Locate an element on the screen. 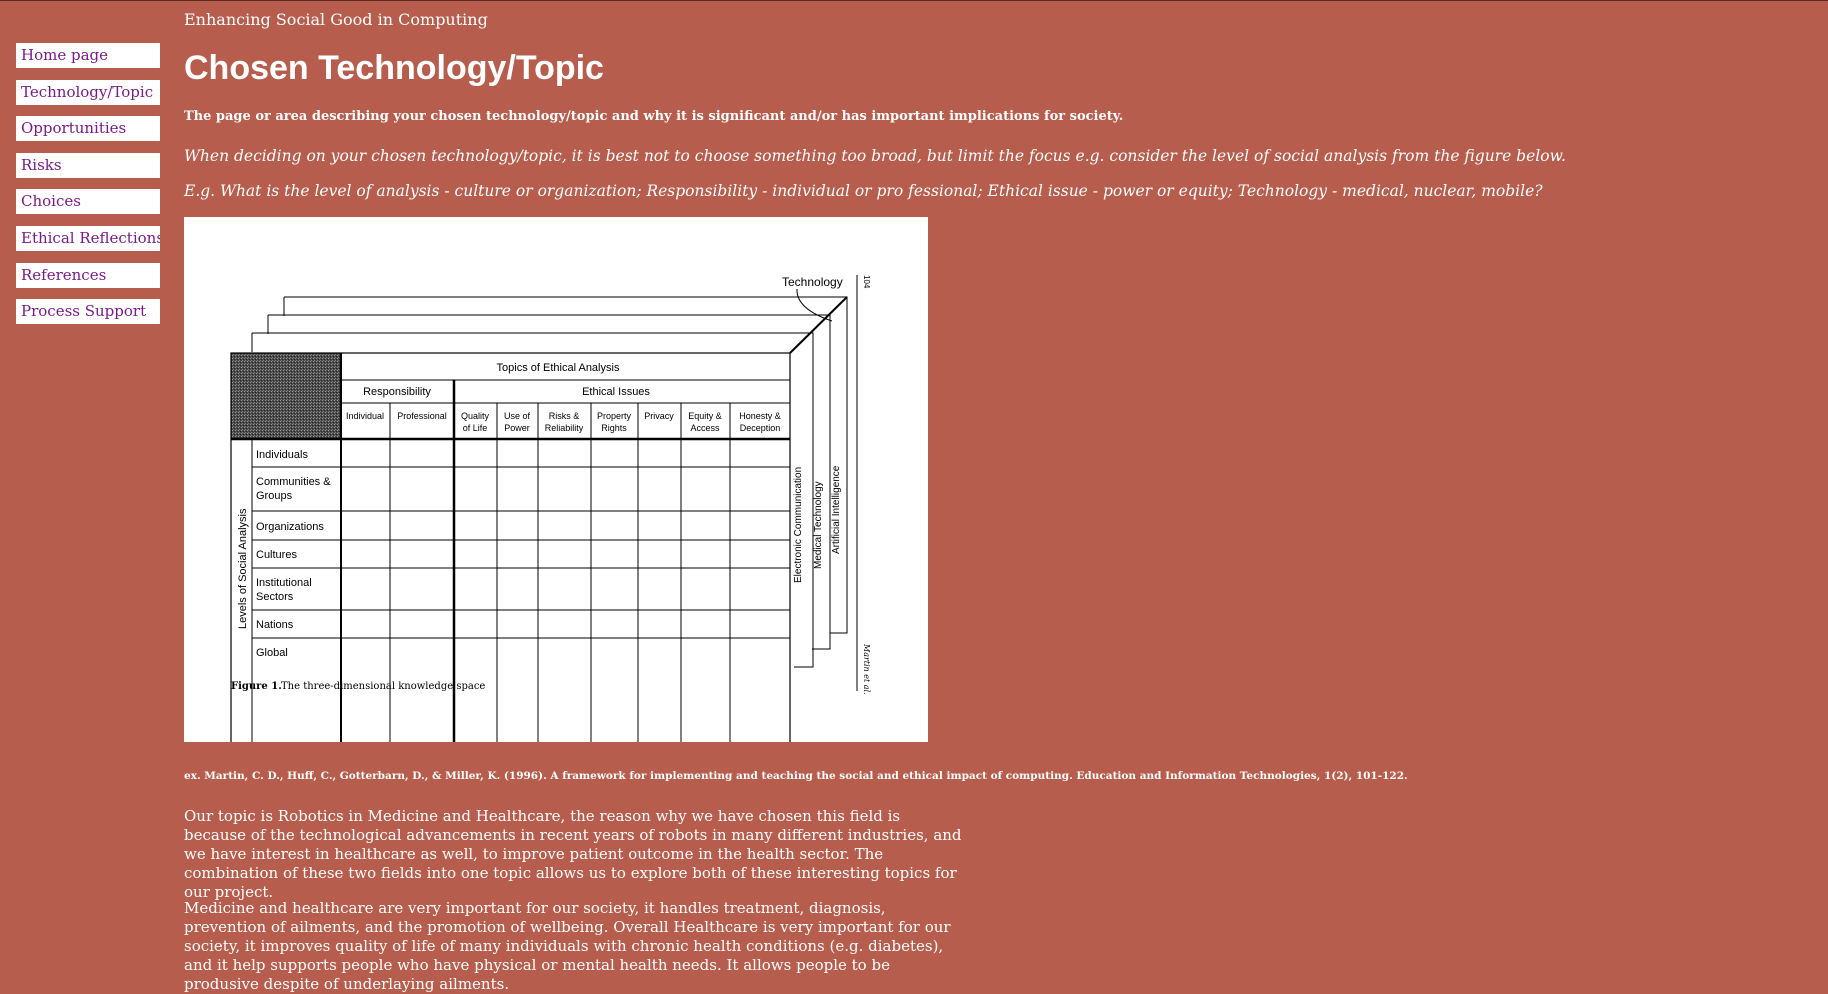 This screenshot has height=994, width=1828. tech-electronic-communication: Electronic Communication is located at coordinates (798, 525).